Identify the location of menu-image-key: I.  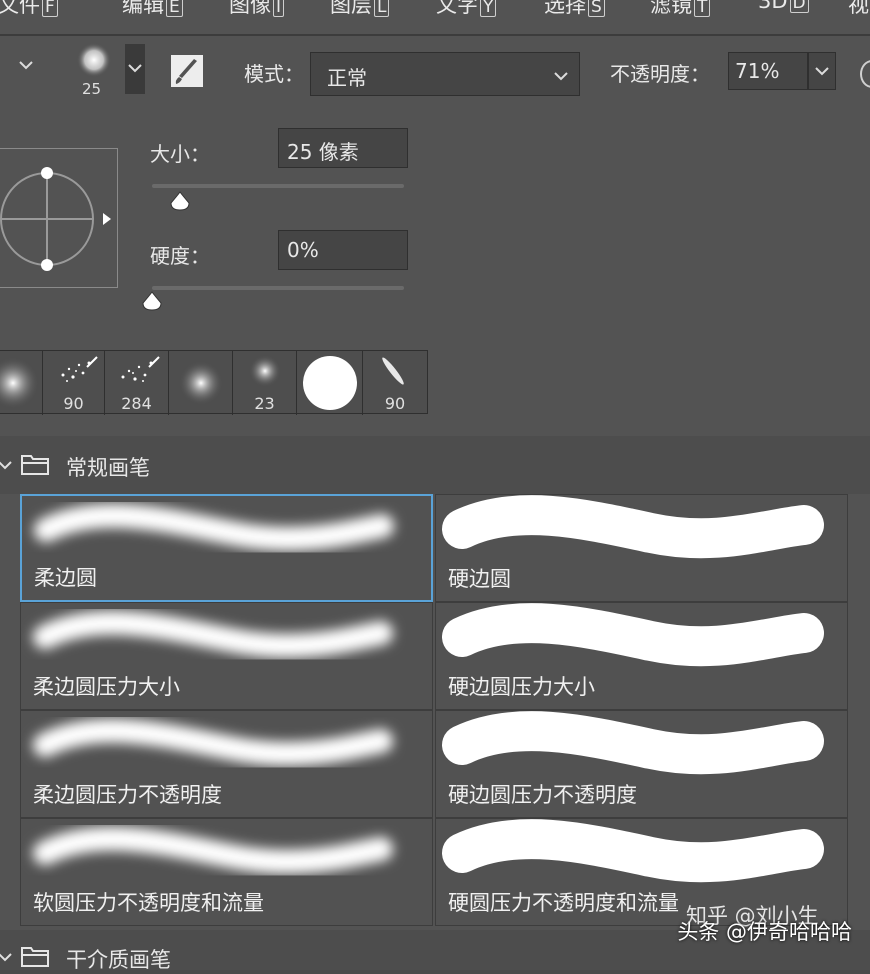
(279, 8).